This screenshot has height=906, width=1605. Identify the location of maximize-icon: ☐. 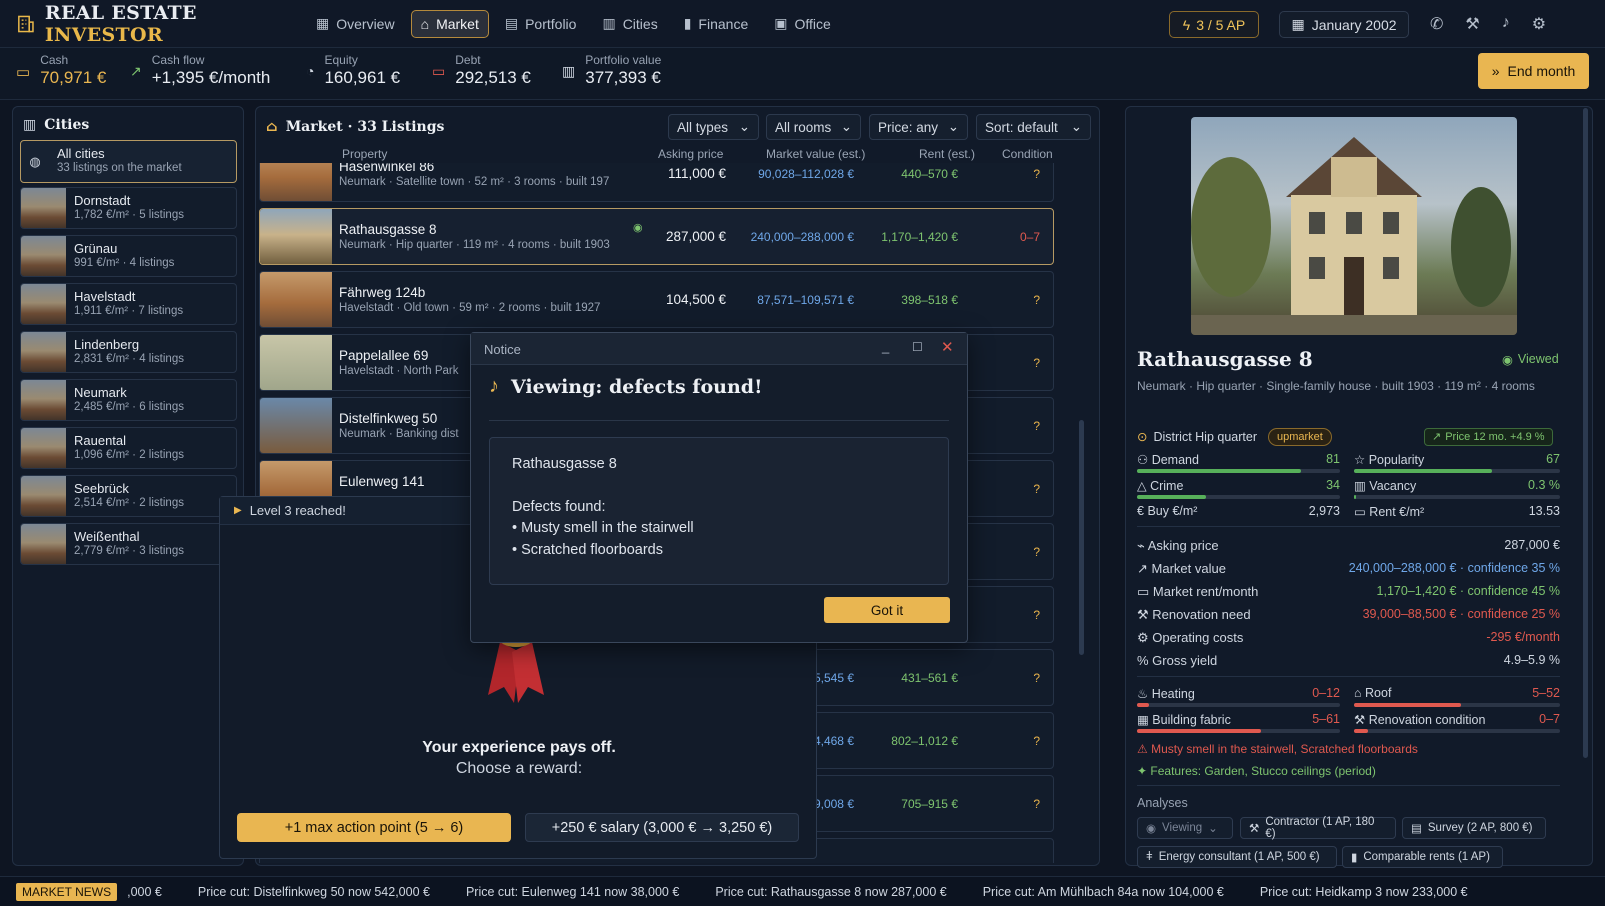
(917, 347).